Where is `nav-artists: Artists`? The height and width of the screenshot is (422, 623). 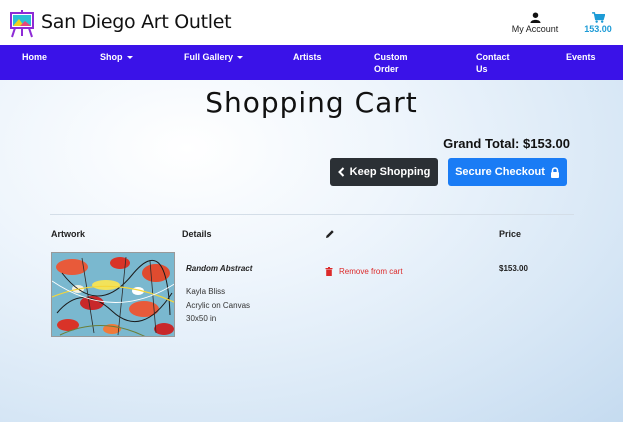 nav-artists: Artists is located at coordinates (307, 57).